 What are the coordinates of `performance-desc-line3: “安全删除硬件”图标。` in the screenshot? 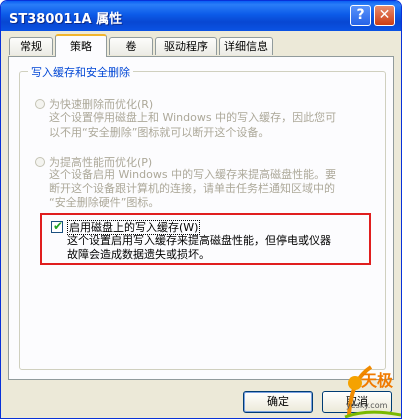 It's located at (104, 202).